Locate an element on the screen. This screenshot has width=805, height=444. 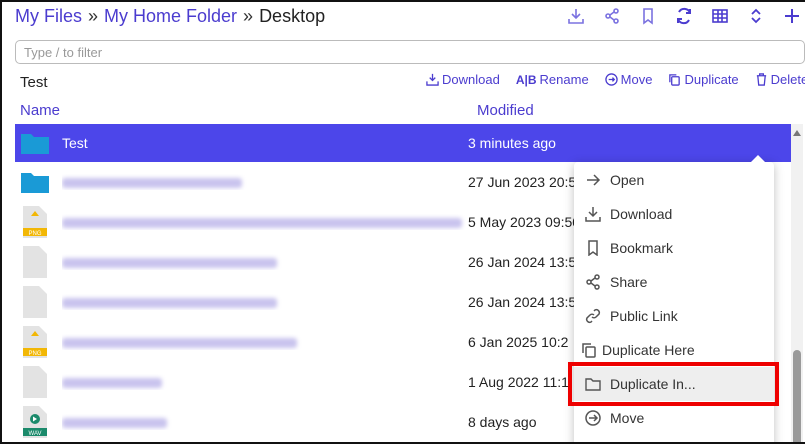
breadcrumb-home-folder: My Home Folder is located at coordinates (170, 16).